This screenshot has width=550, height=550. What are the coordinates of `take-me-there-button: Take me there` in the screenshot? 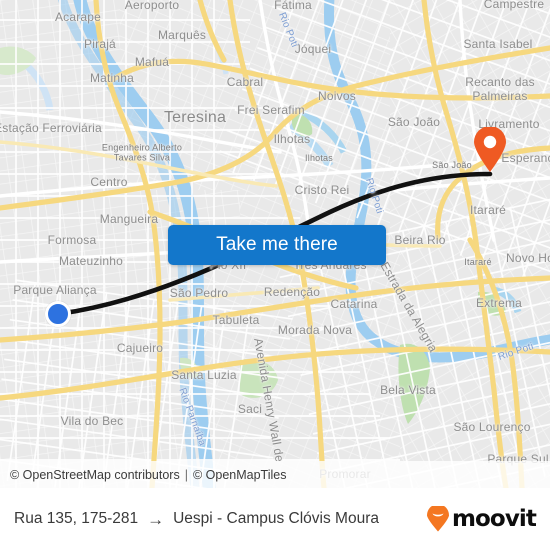 It's located at (277, 245).